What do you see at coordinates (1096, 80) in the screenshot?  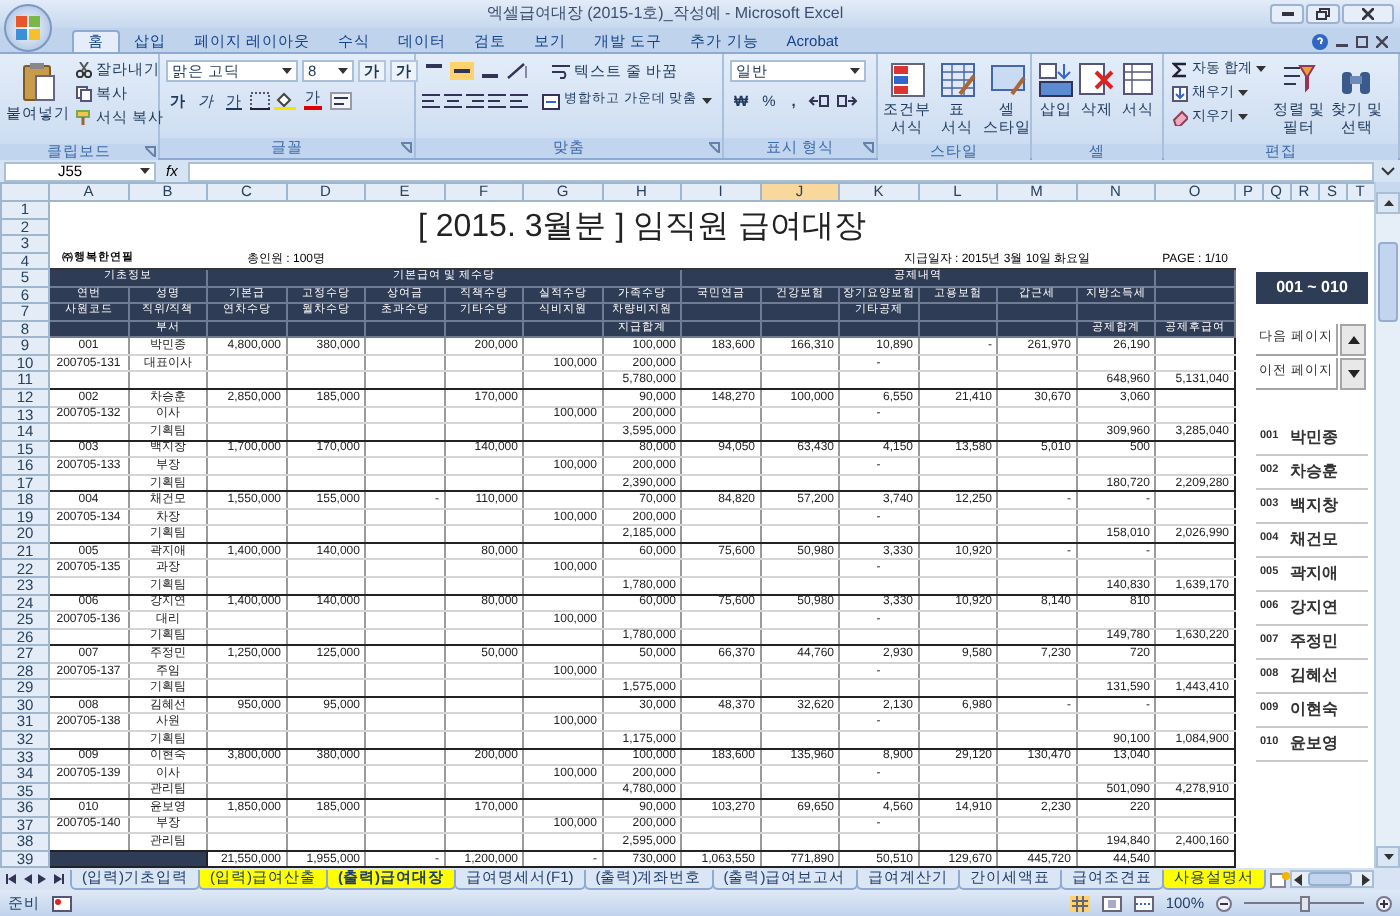 I see `delete-cells-icon` at bounding box center [1096, 80].